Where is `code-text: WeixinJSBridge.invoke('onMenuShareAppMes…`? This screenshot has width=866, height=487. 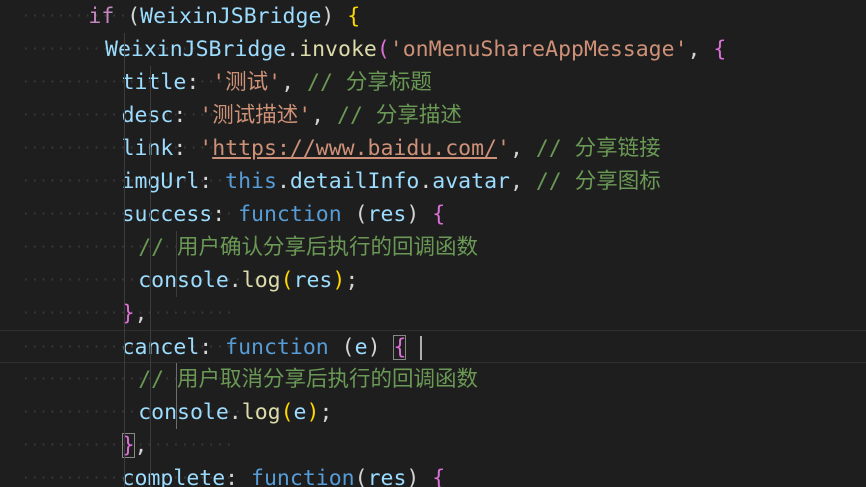
code-text: WeixinJSBridge.invoke('onMenuShareAppMes… is located at coordinates (415, 49).